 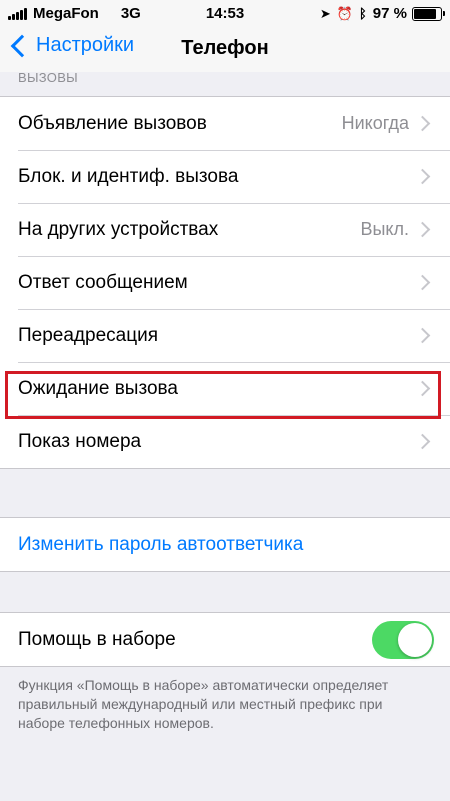 I want to click on row-other-devices: На других устройствах Выкл., so click(x=225, y=229).